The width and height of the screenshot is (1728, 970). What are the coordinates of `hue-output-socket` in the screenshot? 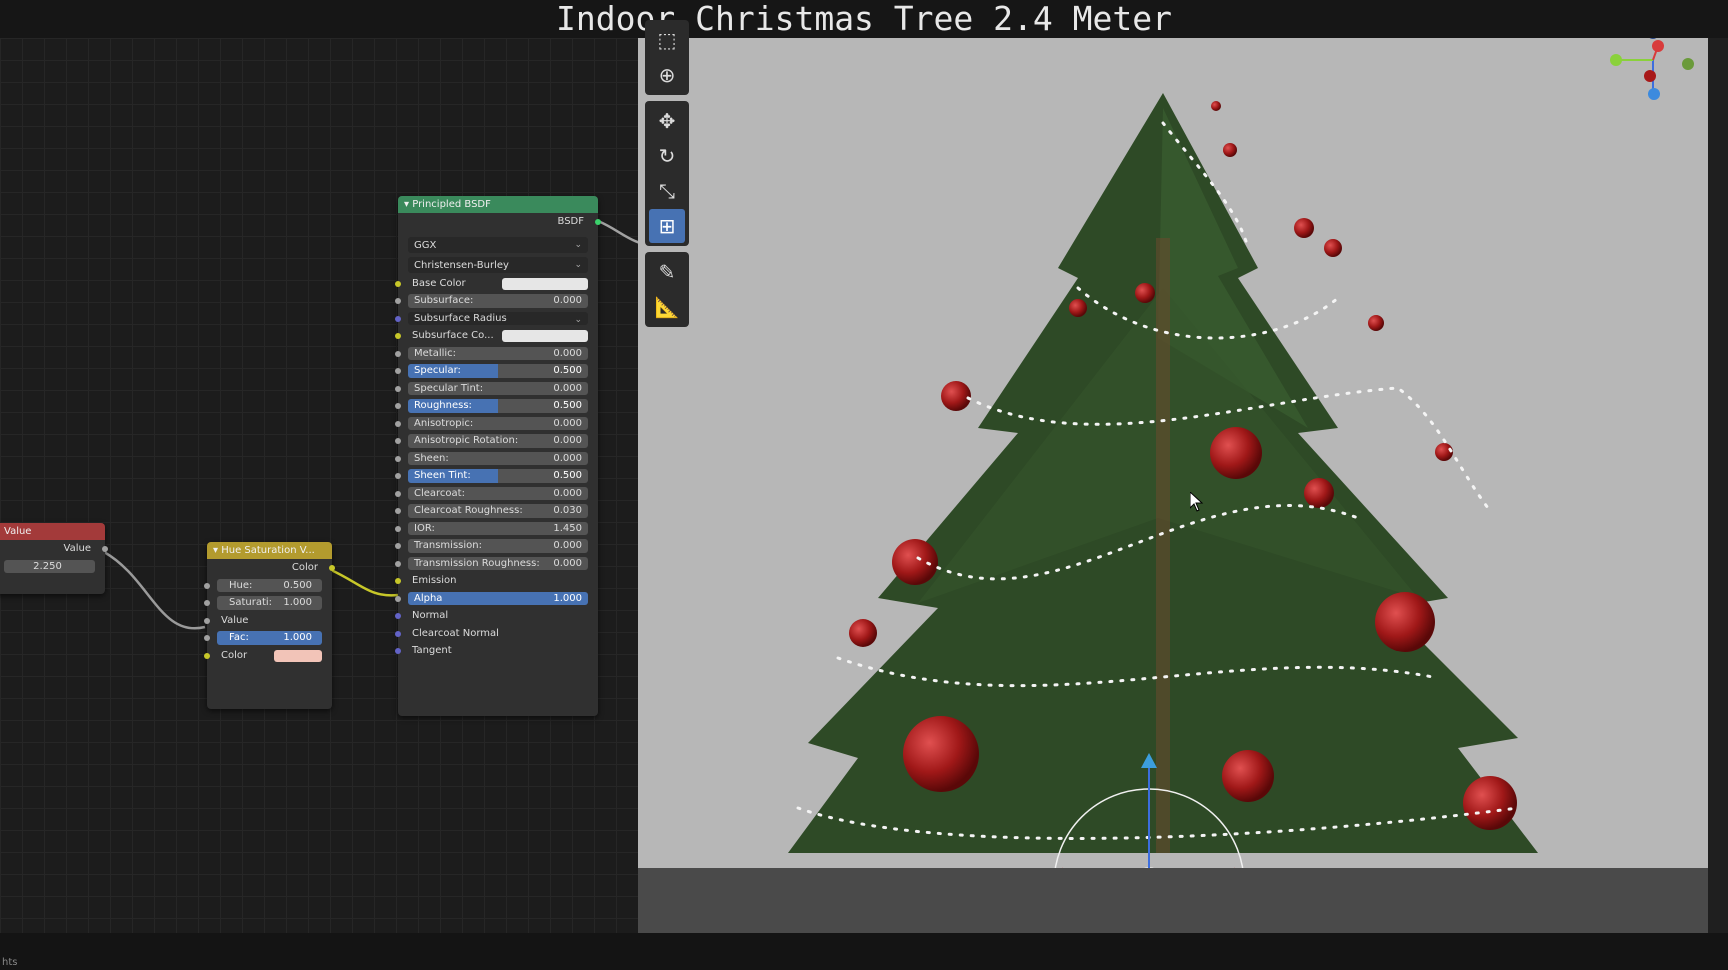 It's located at (332, 568).